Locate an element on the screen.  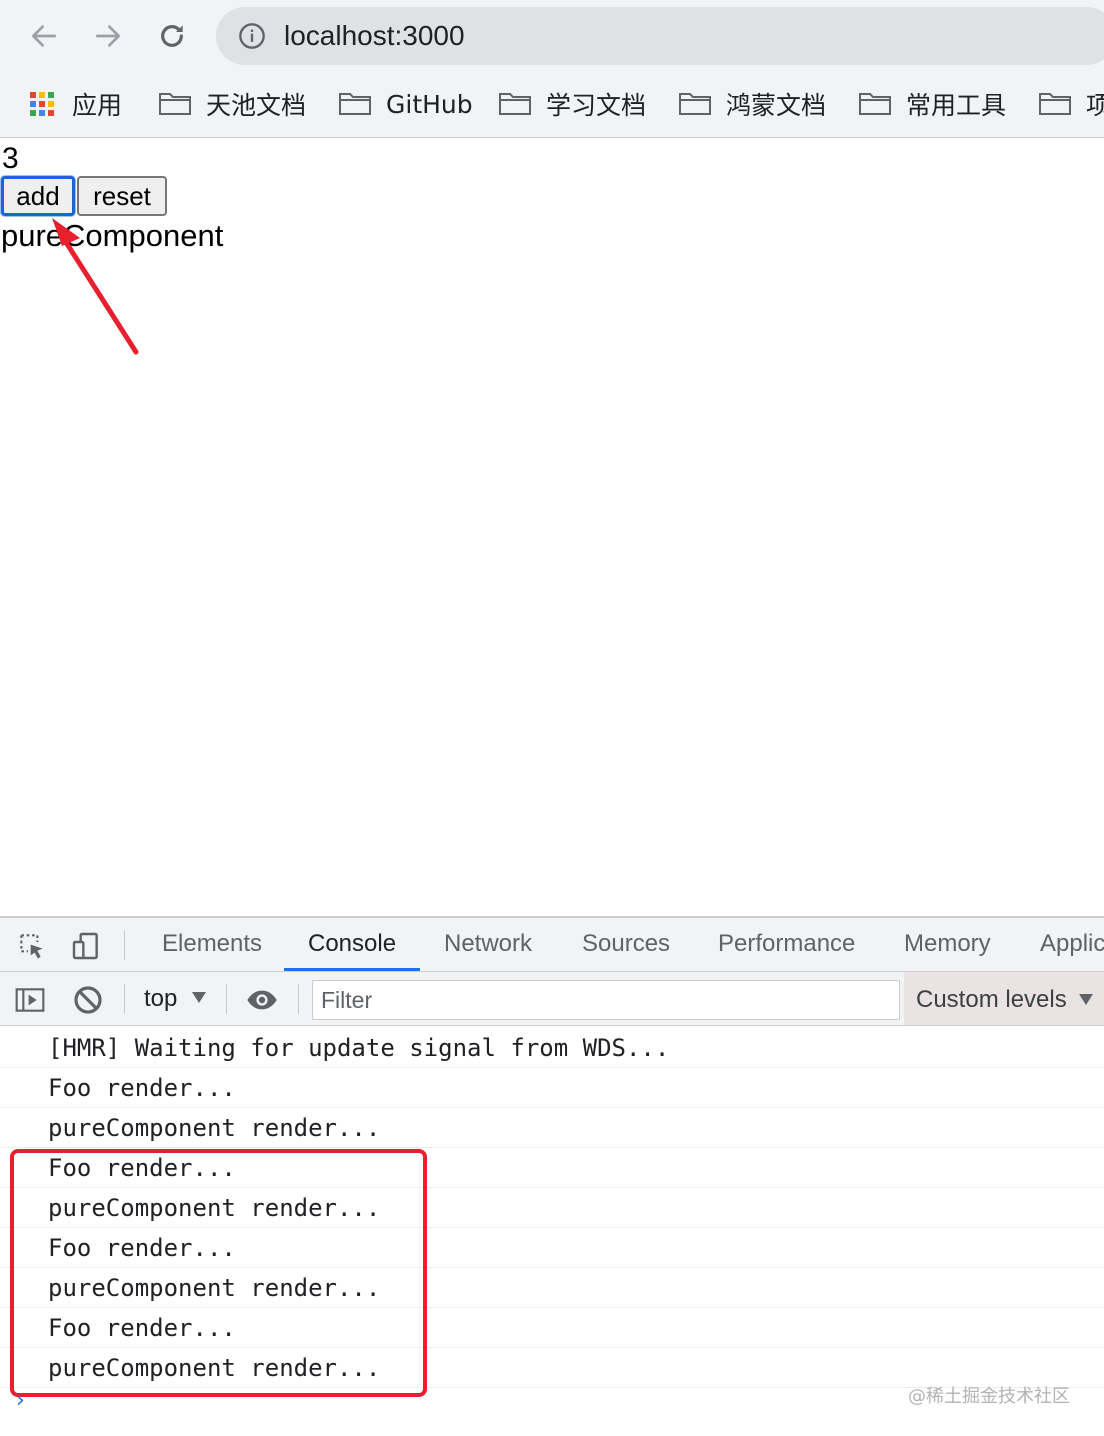
reload-icon is located at coordinates (172, 36).